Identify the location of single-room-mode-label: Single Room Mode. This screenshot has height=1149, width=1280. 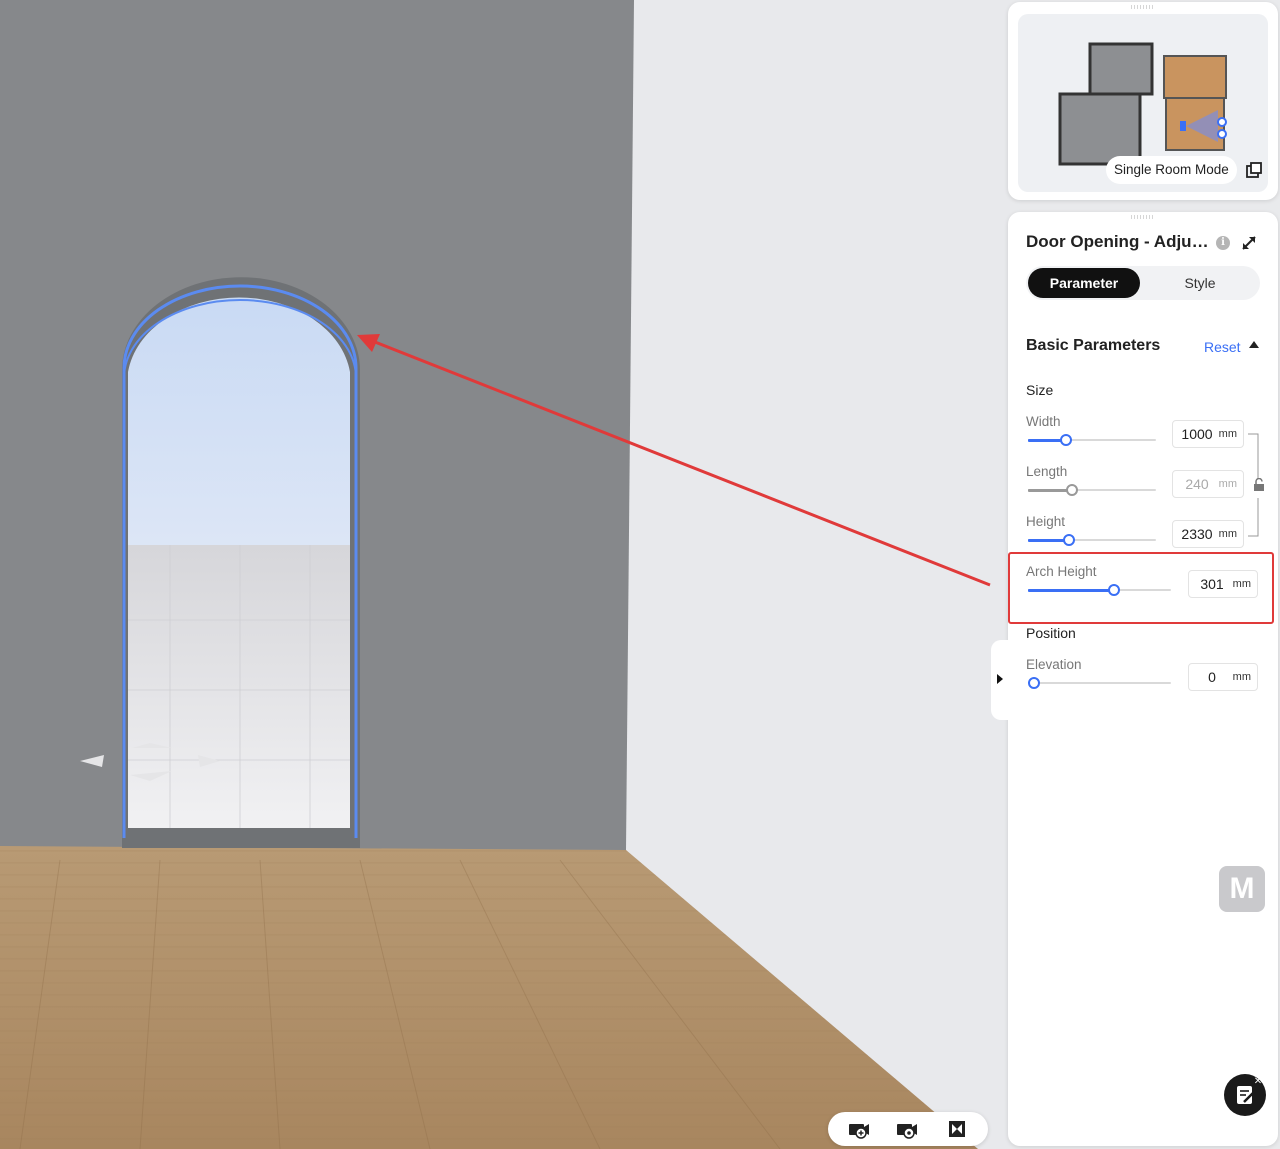
(1171, 170).